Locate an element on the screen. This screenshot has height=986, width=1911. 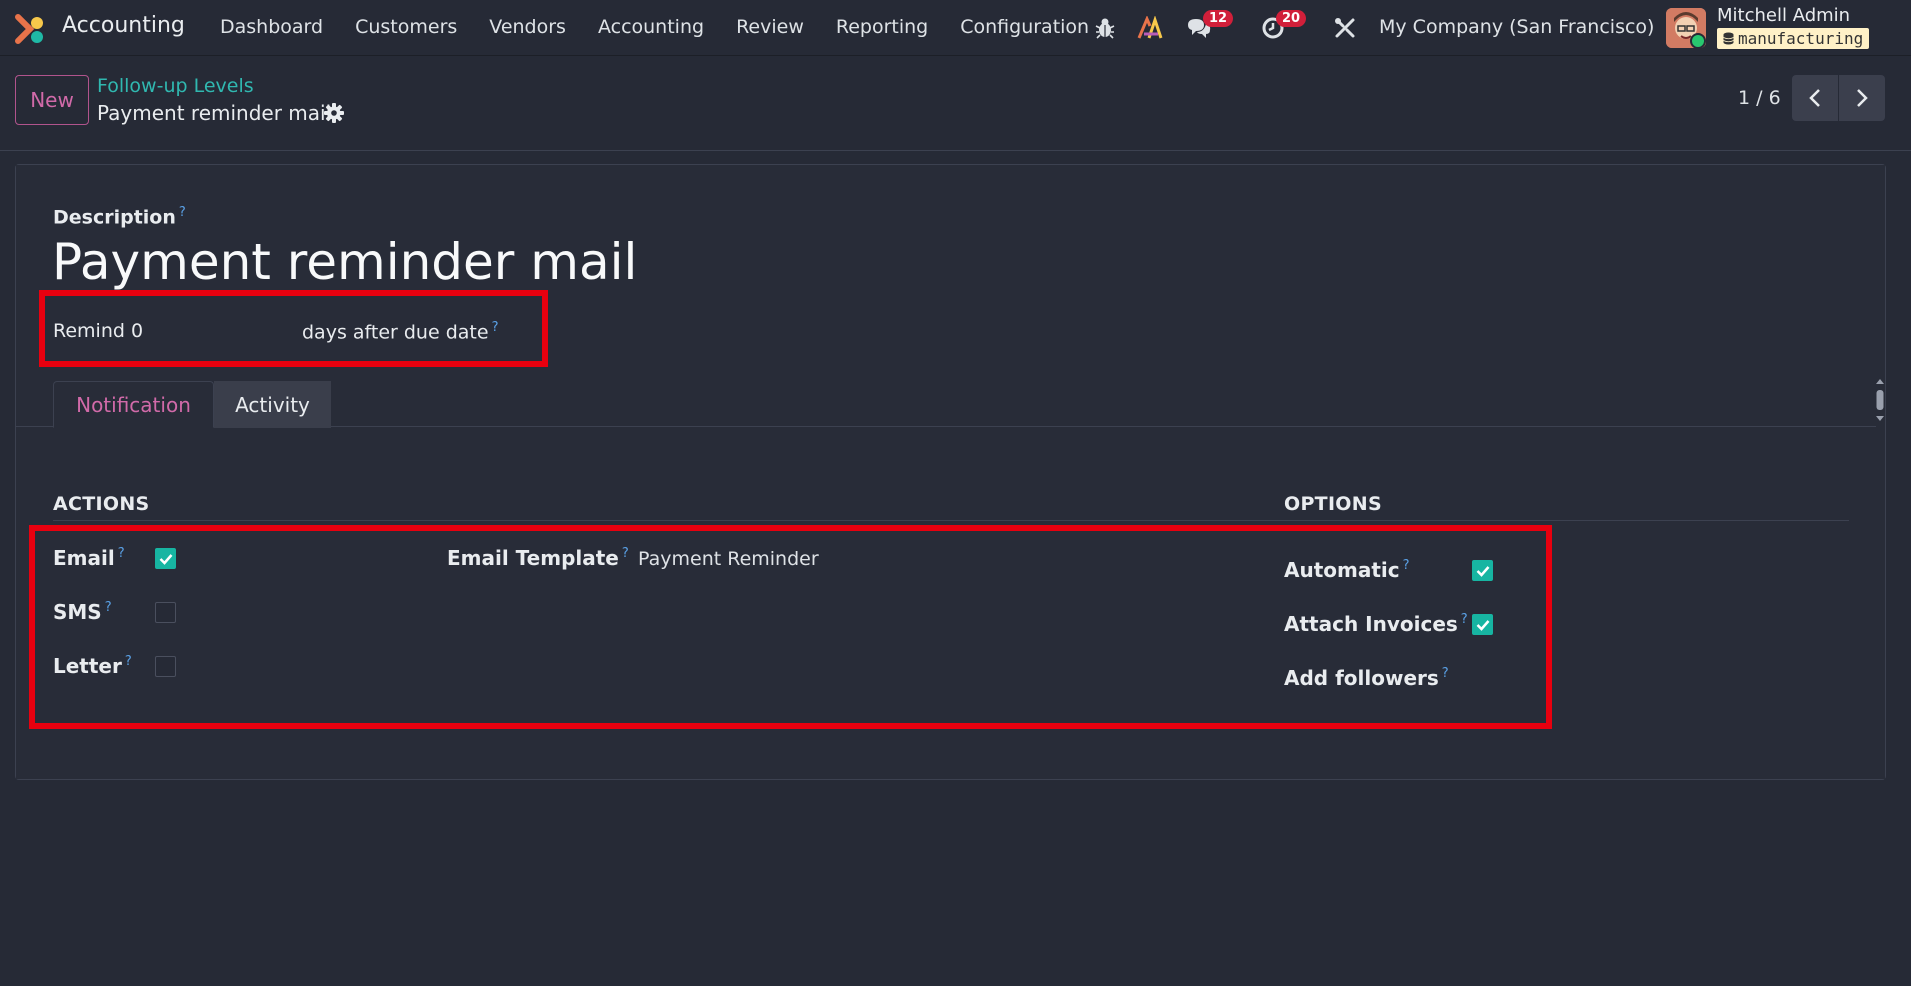
messages-count-badge: 12 is located at coordinates (1218, 18).